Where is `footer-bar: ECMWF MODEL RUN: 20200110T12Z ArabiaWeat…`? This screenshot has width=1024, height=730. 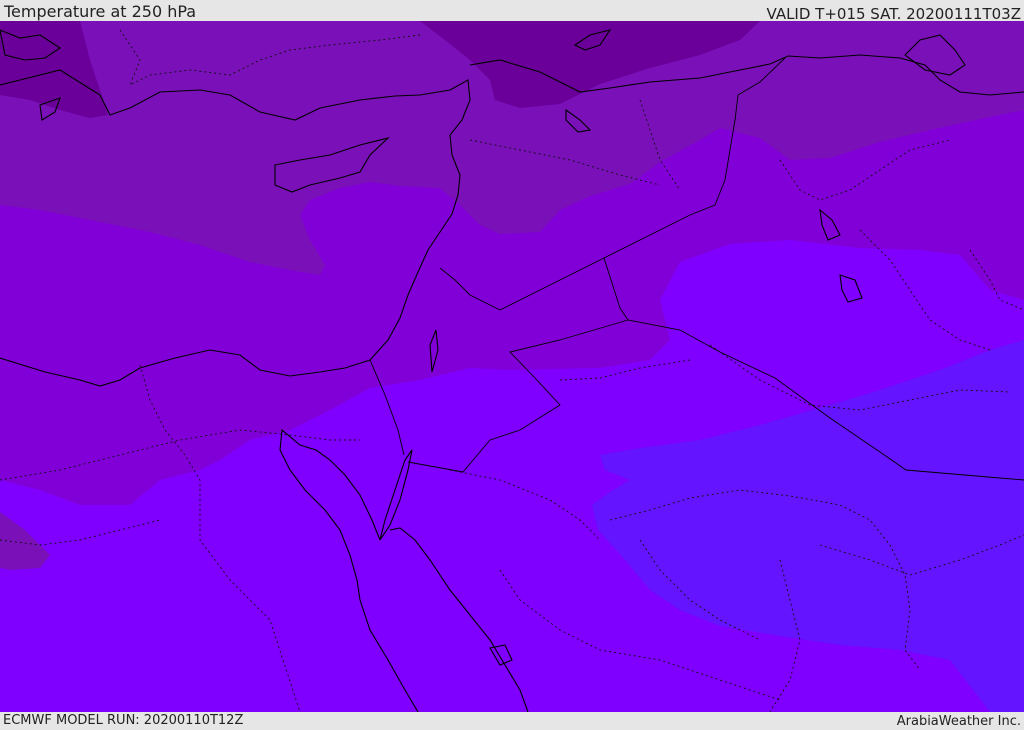
footer-bar: ECMWF MODEL RUN: 20200110T12Z ArabiaWeat… is located at coordinates (512, 720).